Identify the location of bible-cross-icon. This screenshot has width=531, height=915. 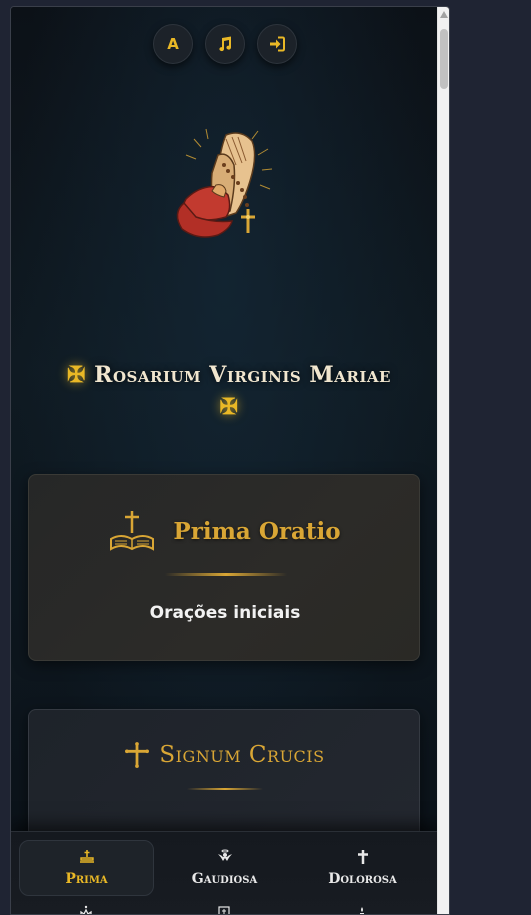
(132, 531).